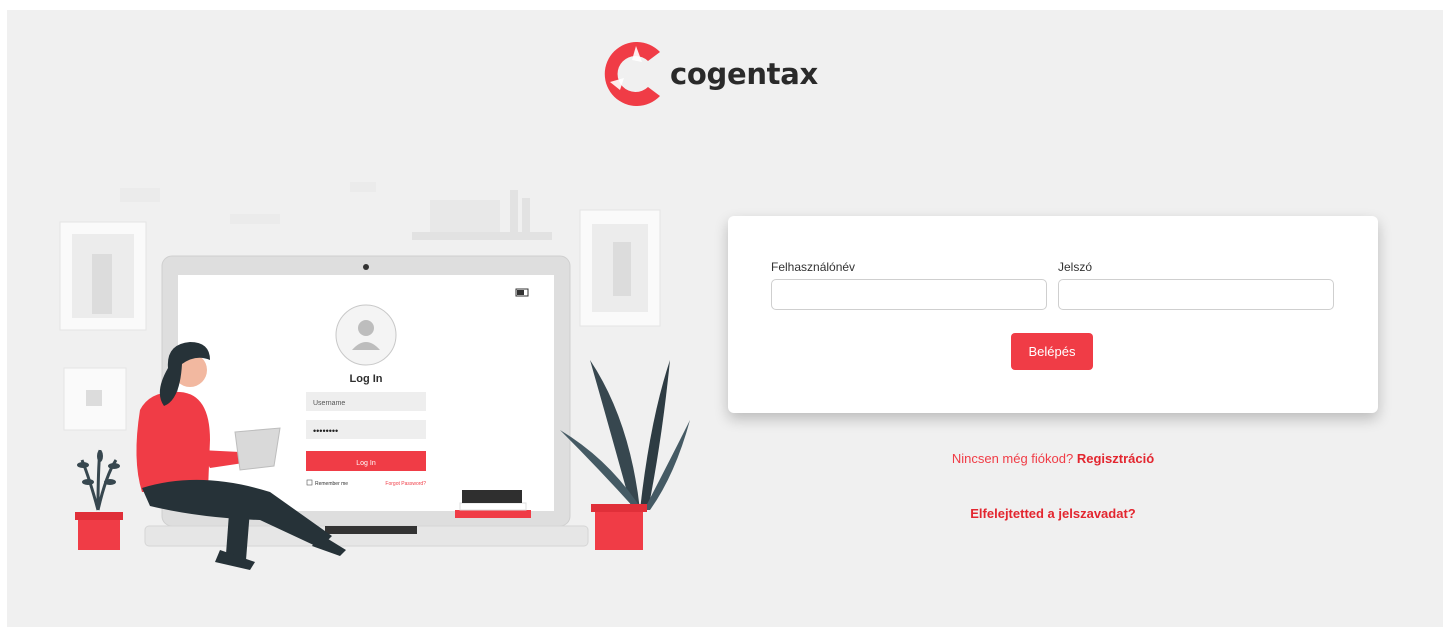 This screenshot has height=627, width=1450. I want to click on illustration-username: Username, so click(329, 403).